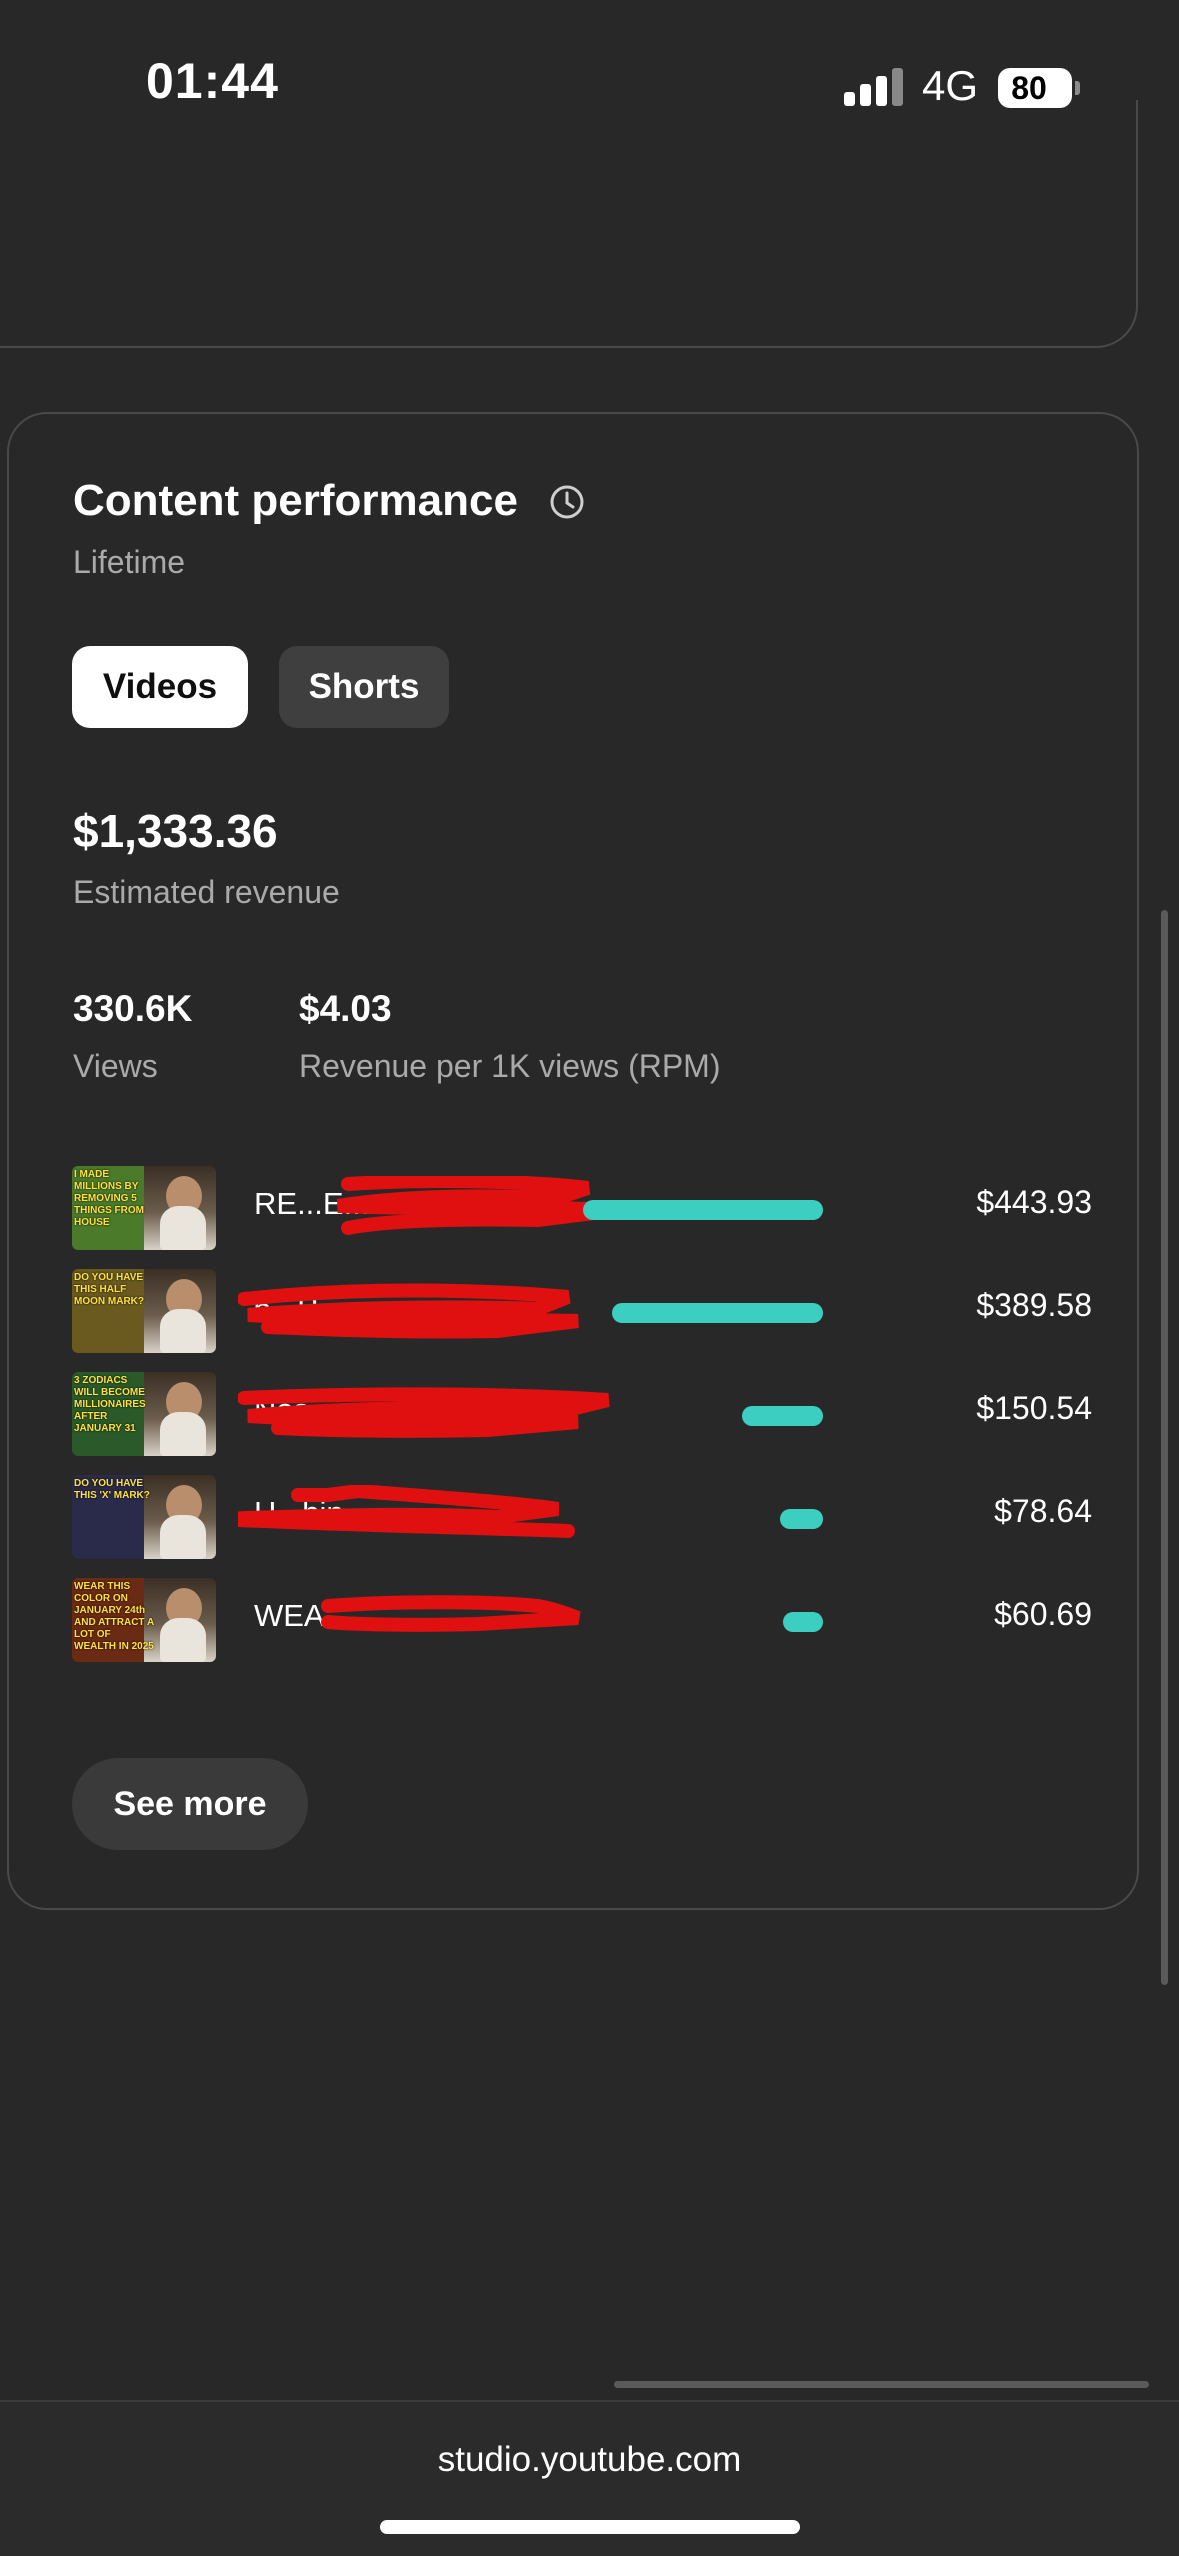 Image resolution: width=1179 pixels, height=2556 pixels. Describe the element at coordinates (144, 1517) in the screenshot. I see `video-thumbnail: DO YOU HAVE THIS 'X' MARK?` at that location.